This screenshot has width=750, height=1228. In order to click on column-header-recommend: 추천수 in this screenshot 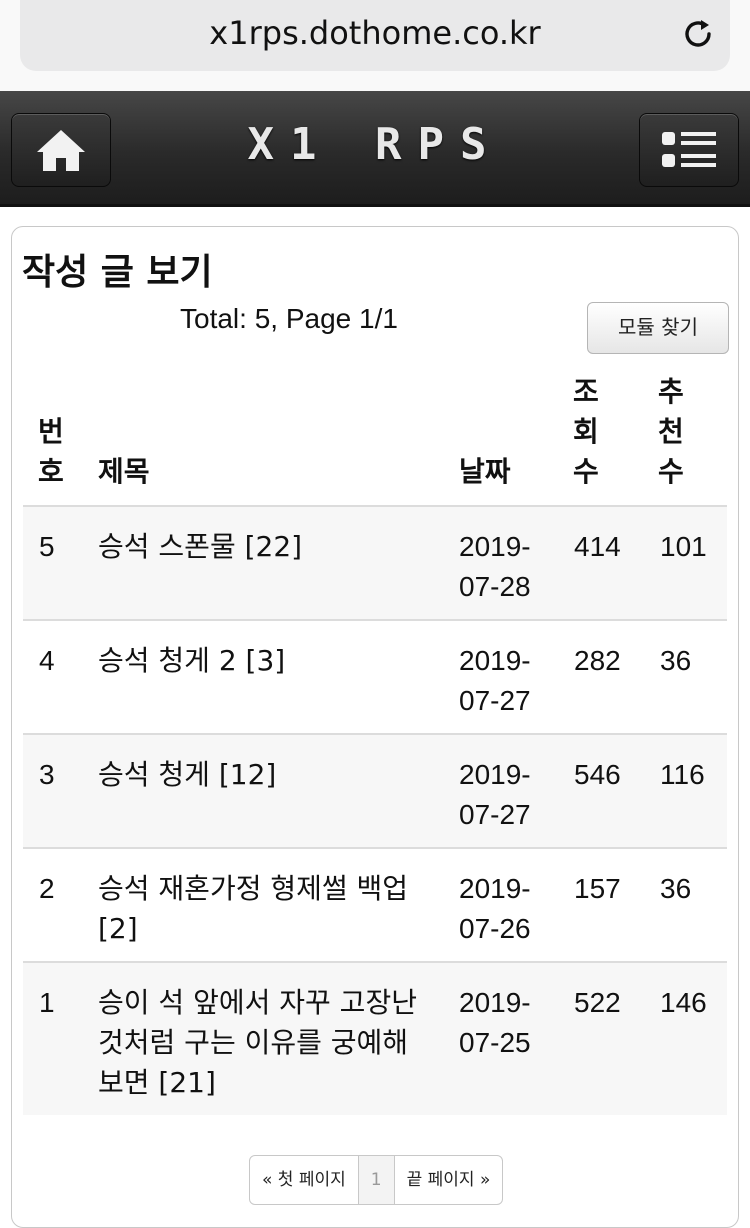, I will do `click(671, 431)`.